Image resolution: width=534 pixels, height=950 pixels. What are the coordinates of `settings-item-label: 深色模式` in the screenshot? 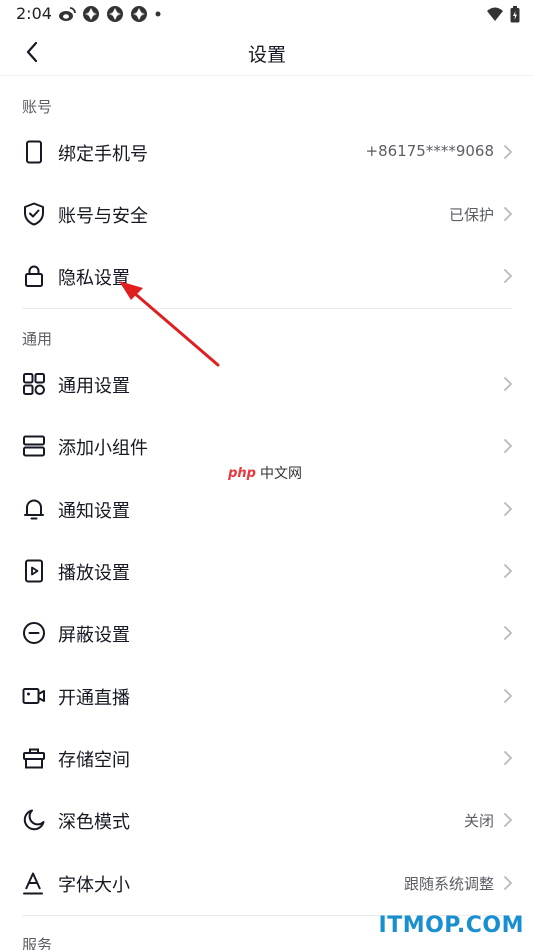 It's located at (94, 822).